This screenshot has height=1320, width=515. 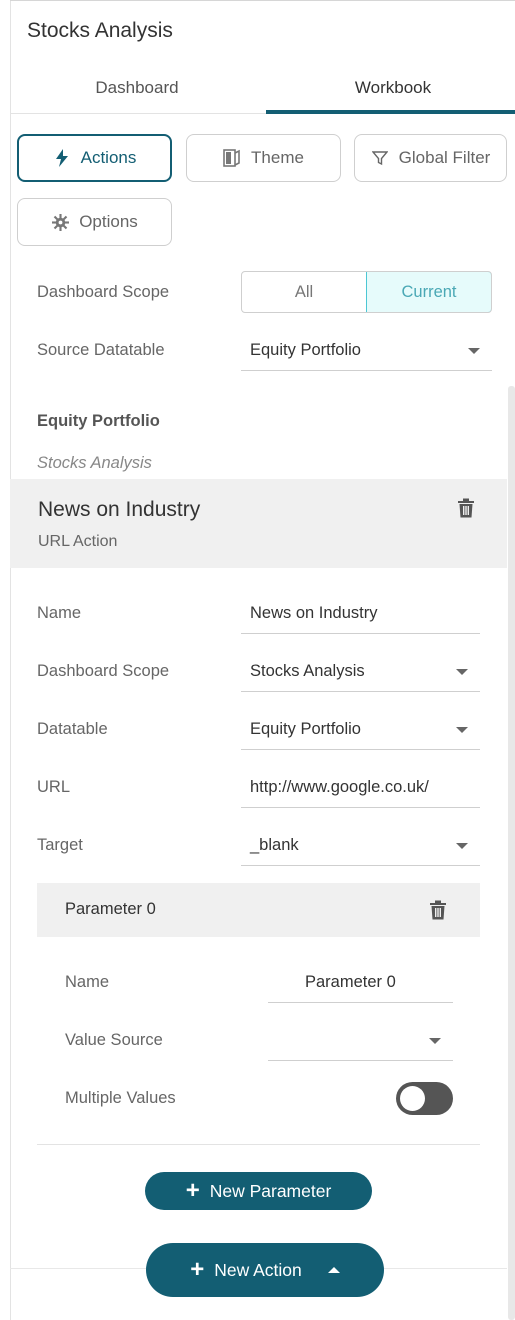 What do you see at coordinates (258, 1144) in the screenshot?
I see `divider` at bounding box center [258, 1144].